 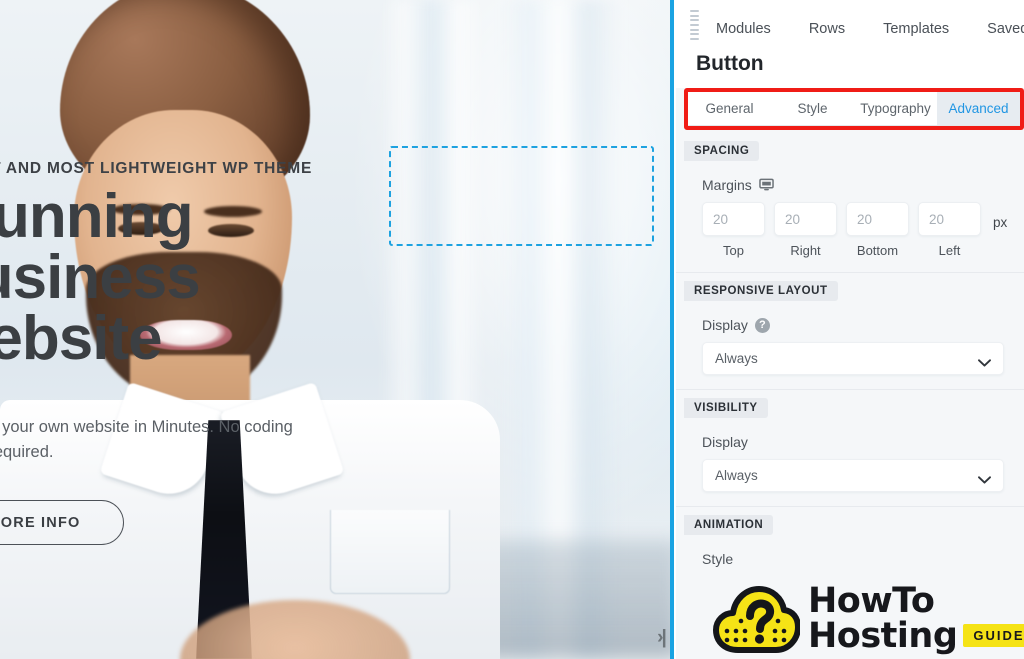 What do you see at coordinates (850, 287) in the screenshot?
I see `section-responsive-layout: RESPONSIVE LAYOUT` at bounding box center [850, 287].